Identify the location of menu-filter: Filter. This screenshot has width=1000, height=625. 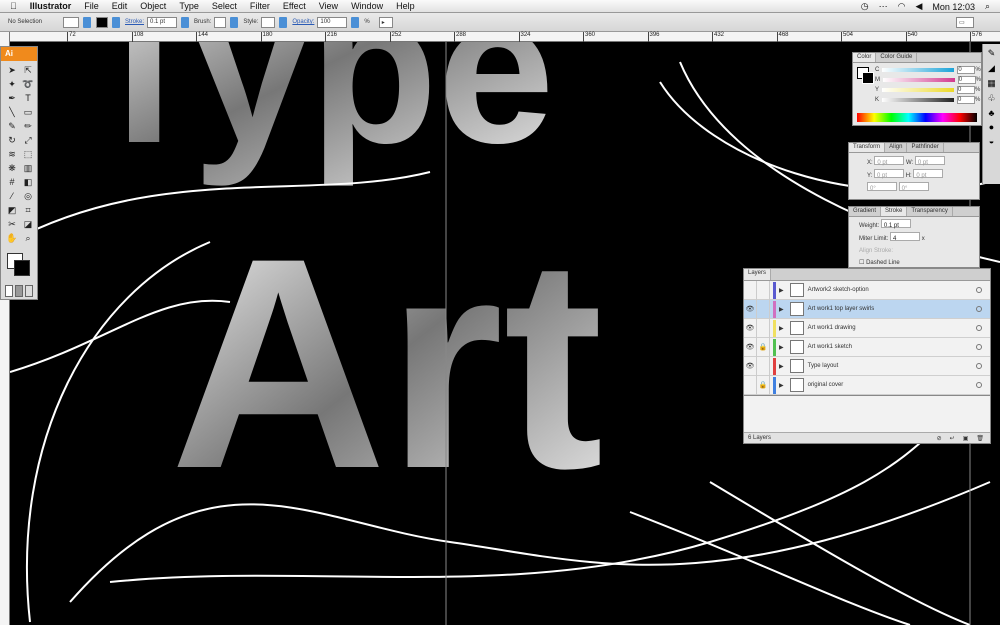
(260, 6).